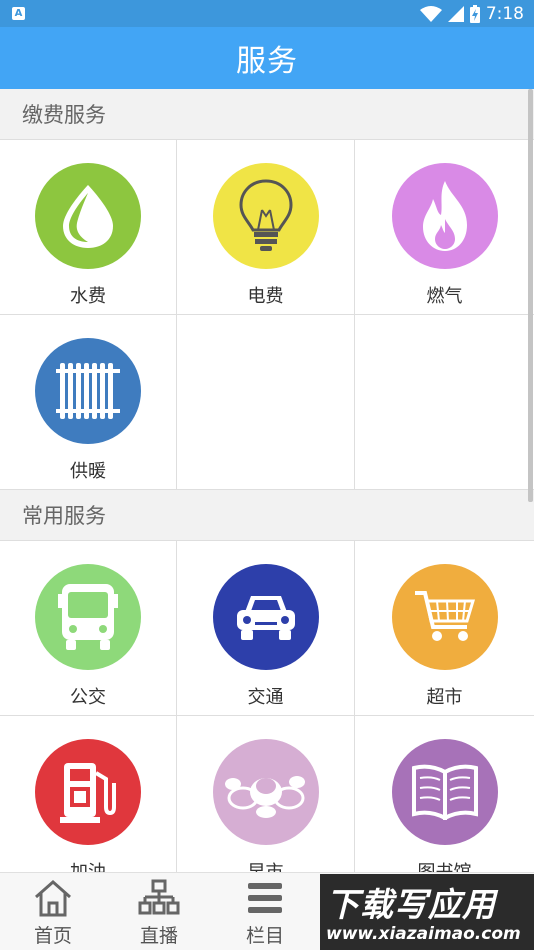 This screenshot has height=950, width=534. Describe the element at coordinates (88, 865) in the screenshot. I see `service-label: 加油` at that location.